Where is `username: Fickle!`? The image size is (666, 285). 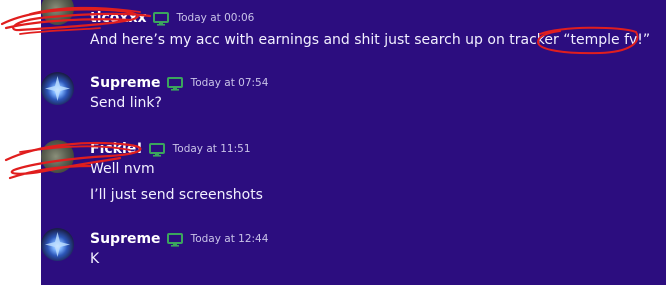 username: Fickle! is located at coordinates (116, 149).